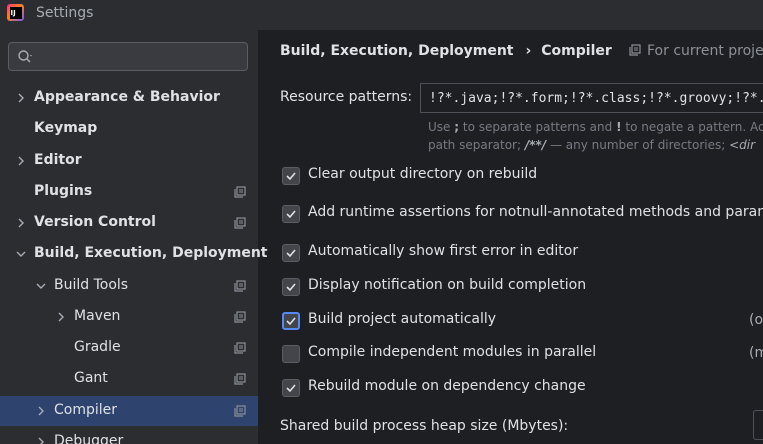 The width and height of the screenshot is (763, 444). What do you see at coordinates (129, 436) in the screenshot?
I see `sidebar-item-debugger: Debugger` at bounding box center [129, 436].